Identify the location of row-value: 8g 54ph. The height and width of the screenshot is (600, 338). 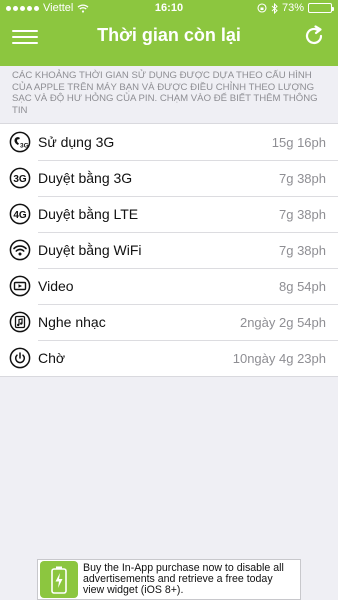
(302, 286).